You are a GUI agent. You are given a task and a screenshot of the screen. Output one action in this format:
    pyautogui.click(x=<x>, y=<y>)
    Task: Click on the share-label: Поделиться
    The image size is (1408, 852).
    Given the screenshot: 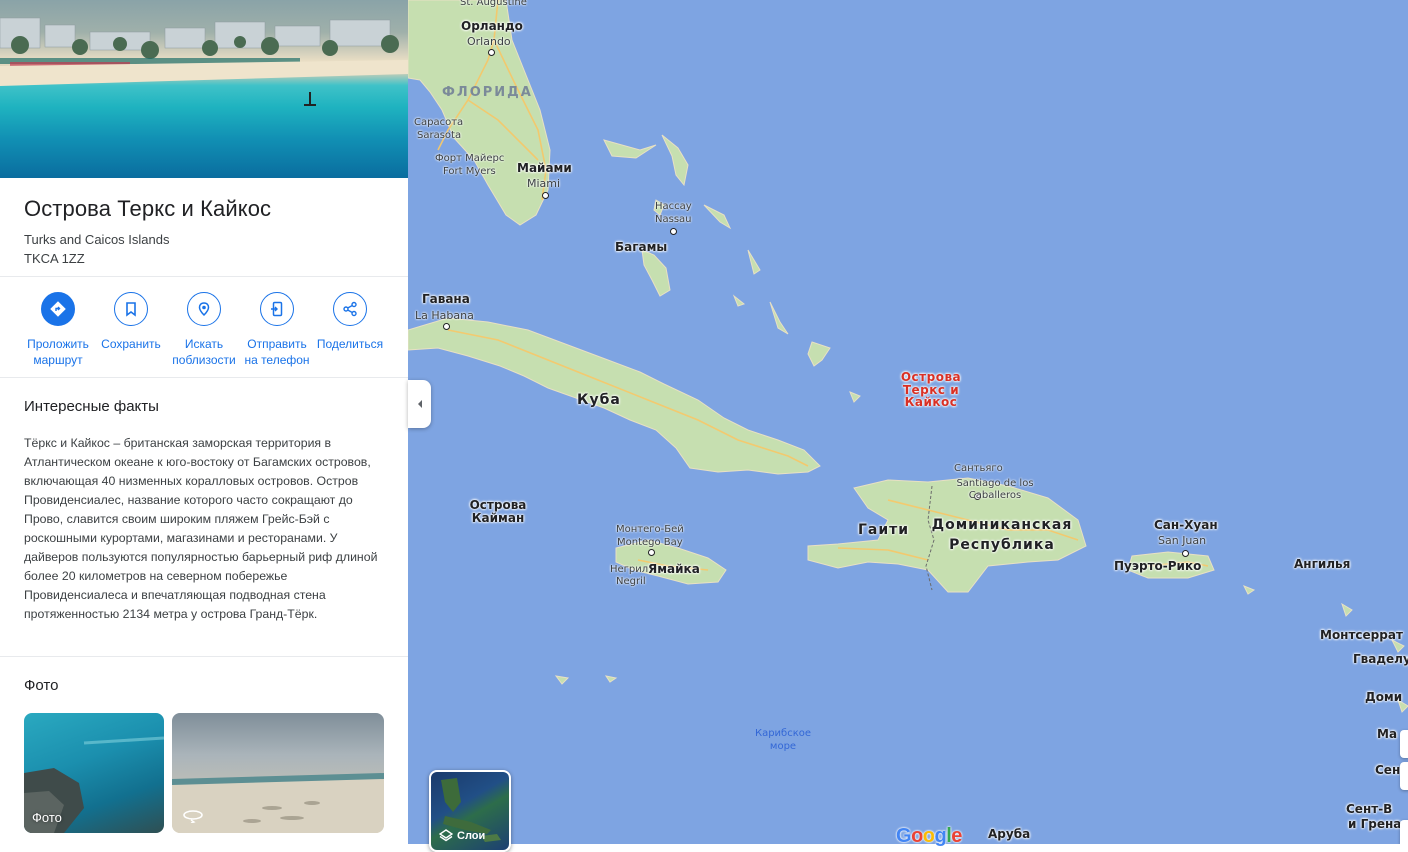 What is the action you would take?
    pyautogui.click(x=350, y=344)
    